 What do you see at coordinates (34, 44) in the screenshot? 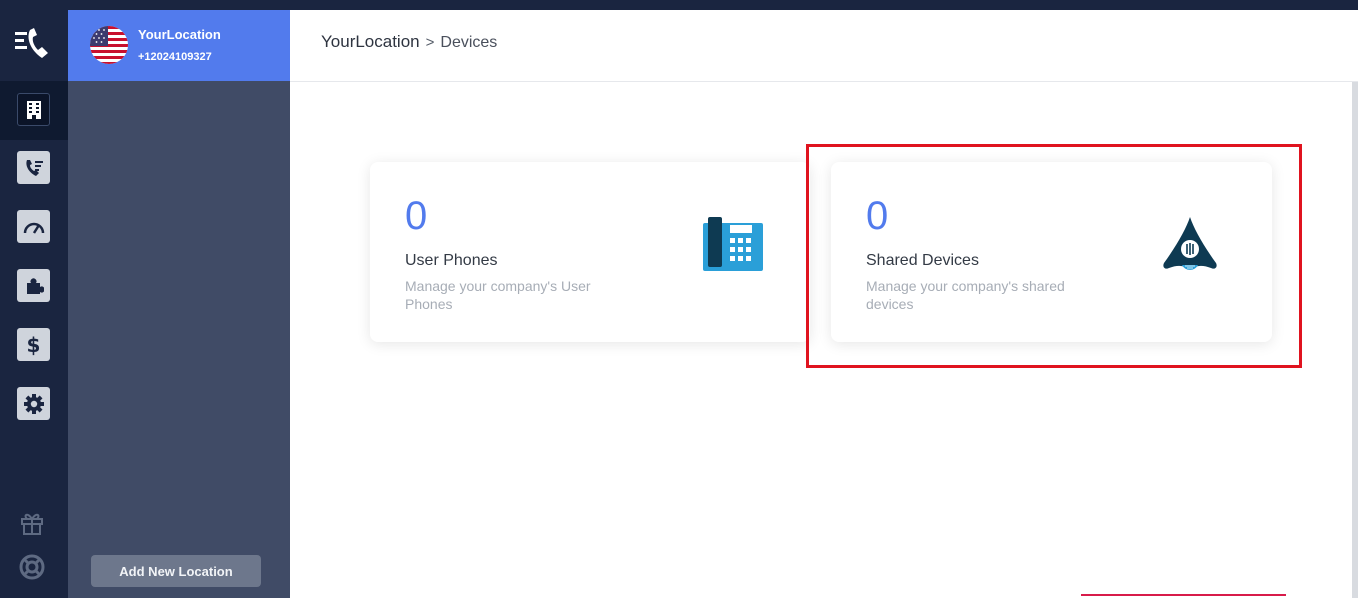
I see `app-logo-icon` at bounding box center [34, 44].